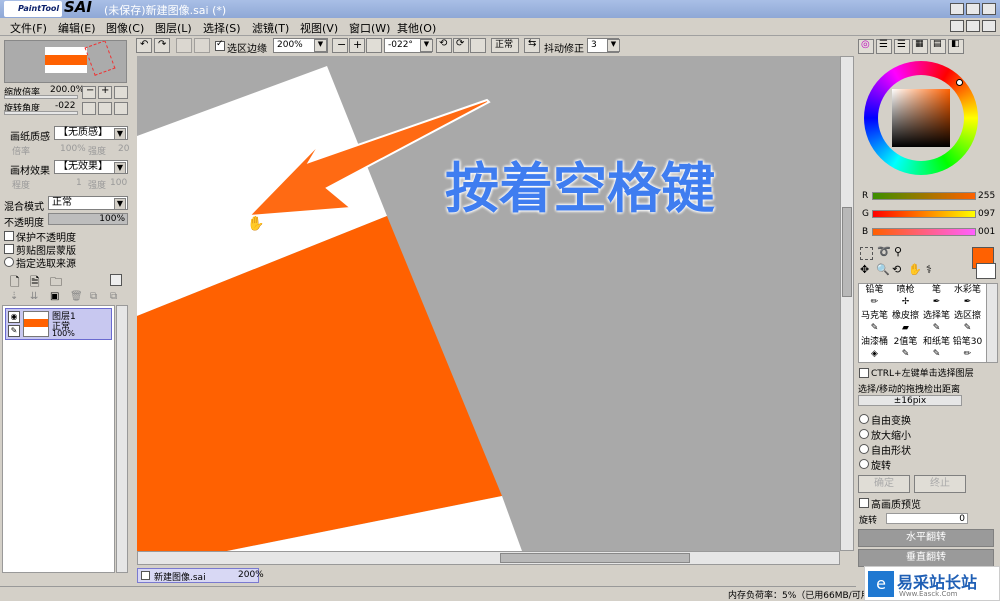 Image resolution: width=1000 pixels, height=601 pixels. What do you see at coordinates (938, 46) in the screenshot?
I see `scratchpad-tab: ▤` at bounding box center [938, 46].